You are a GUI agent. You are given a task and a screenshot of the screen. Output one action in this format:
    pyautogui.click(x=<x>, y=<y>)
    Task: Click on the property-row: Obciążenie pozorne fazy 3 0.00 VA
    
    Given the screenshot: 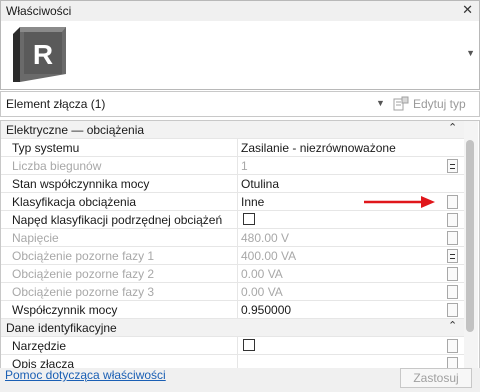 What is the action you would take?
    pyautogui.click(x=232, y=292)
    